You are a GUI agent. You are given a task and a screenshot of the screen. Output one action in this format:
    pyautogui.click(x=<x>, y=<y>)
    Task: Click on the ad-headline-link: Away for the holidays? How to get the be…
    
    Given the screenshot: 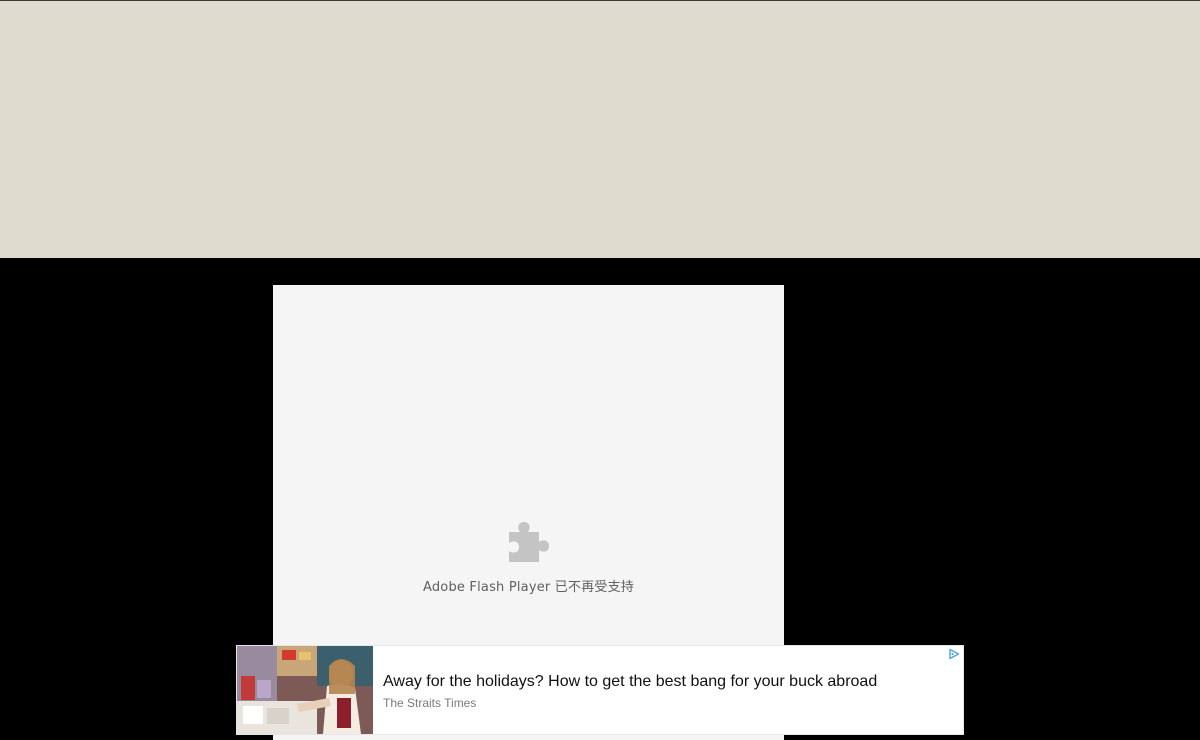 What is the action you would take?
    pyautogui.click(x=630, y=682)
    